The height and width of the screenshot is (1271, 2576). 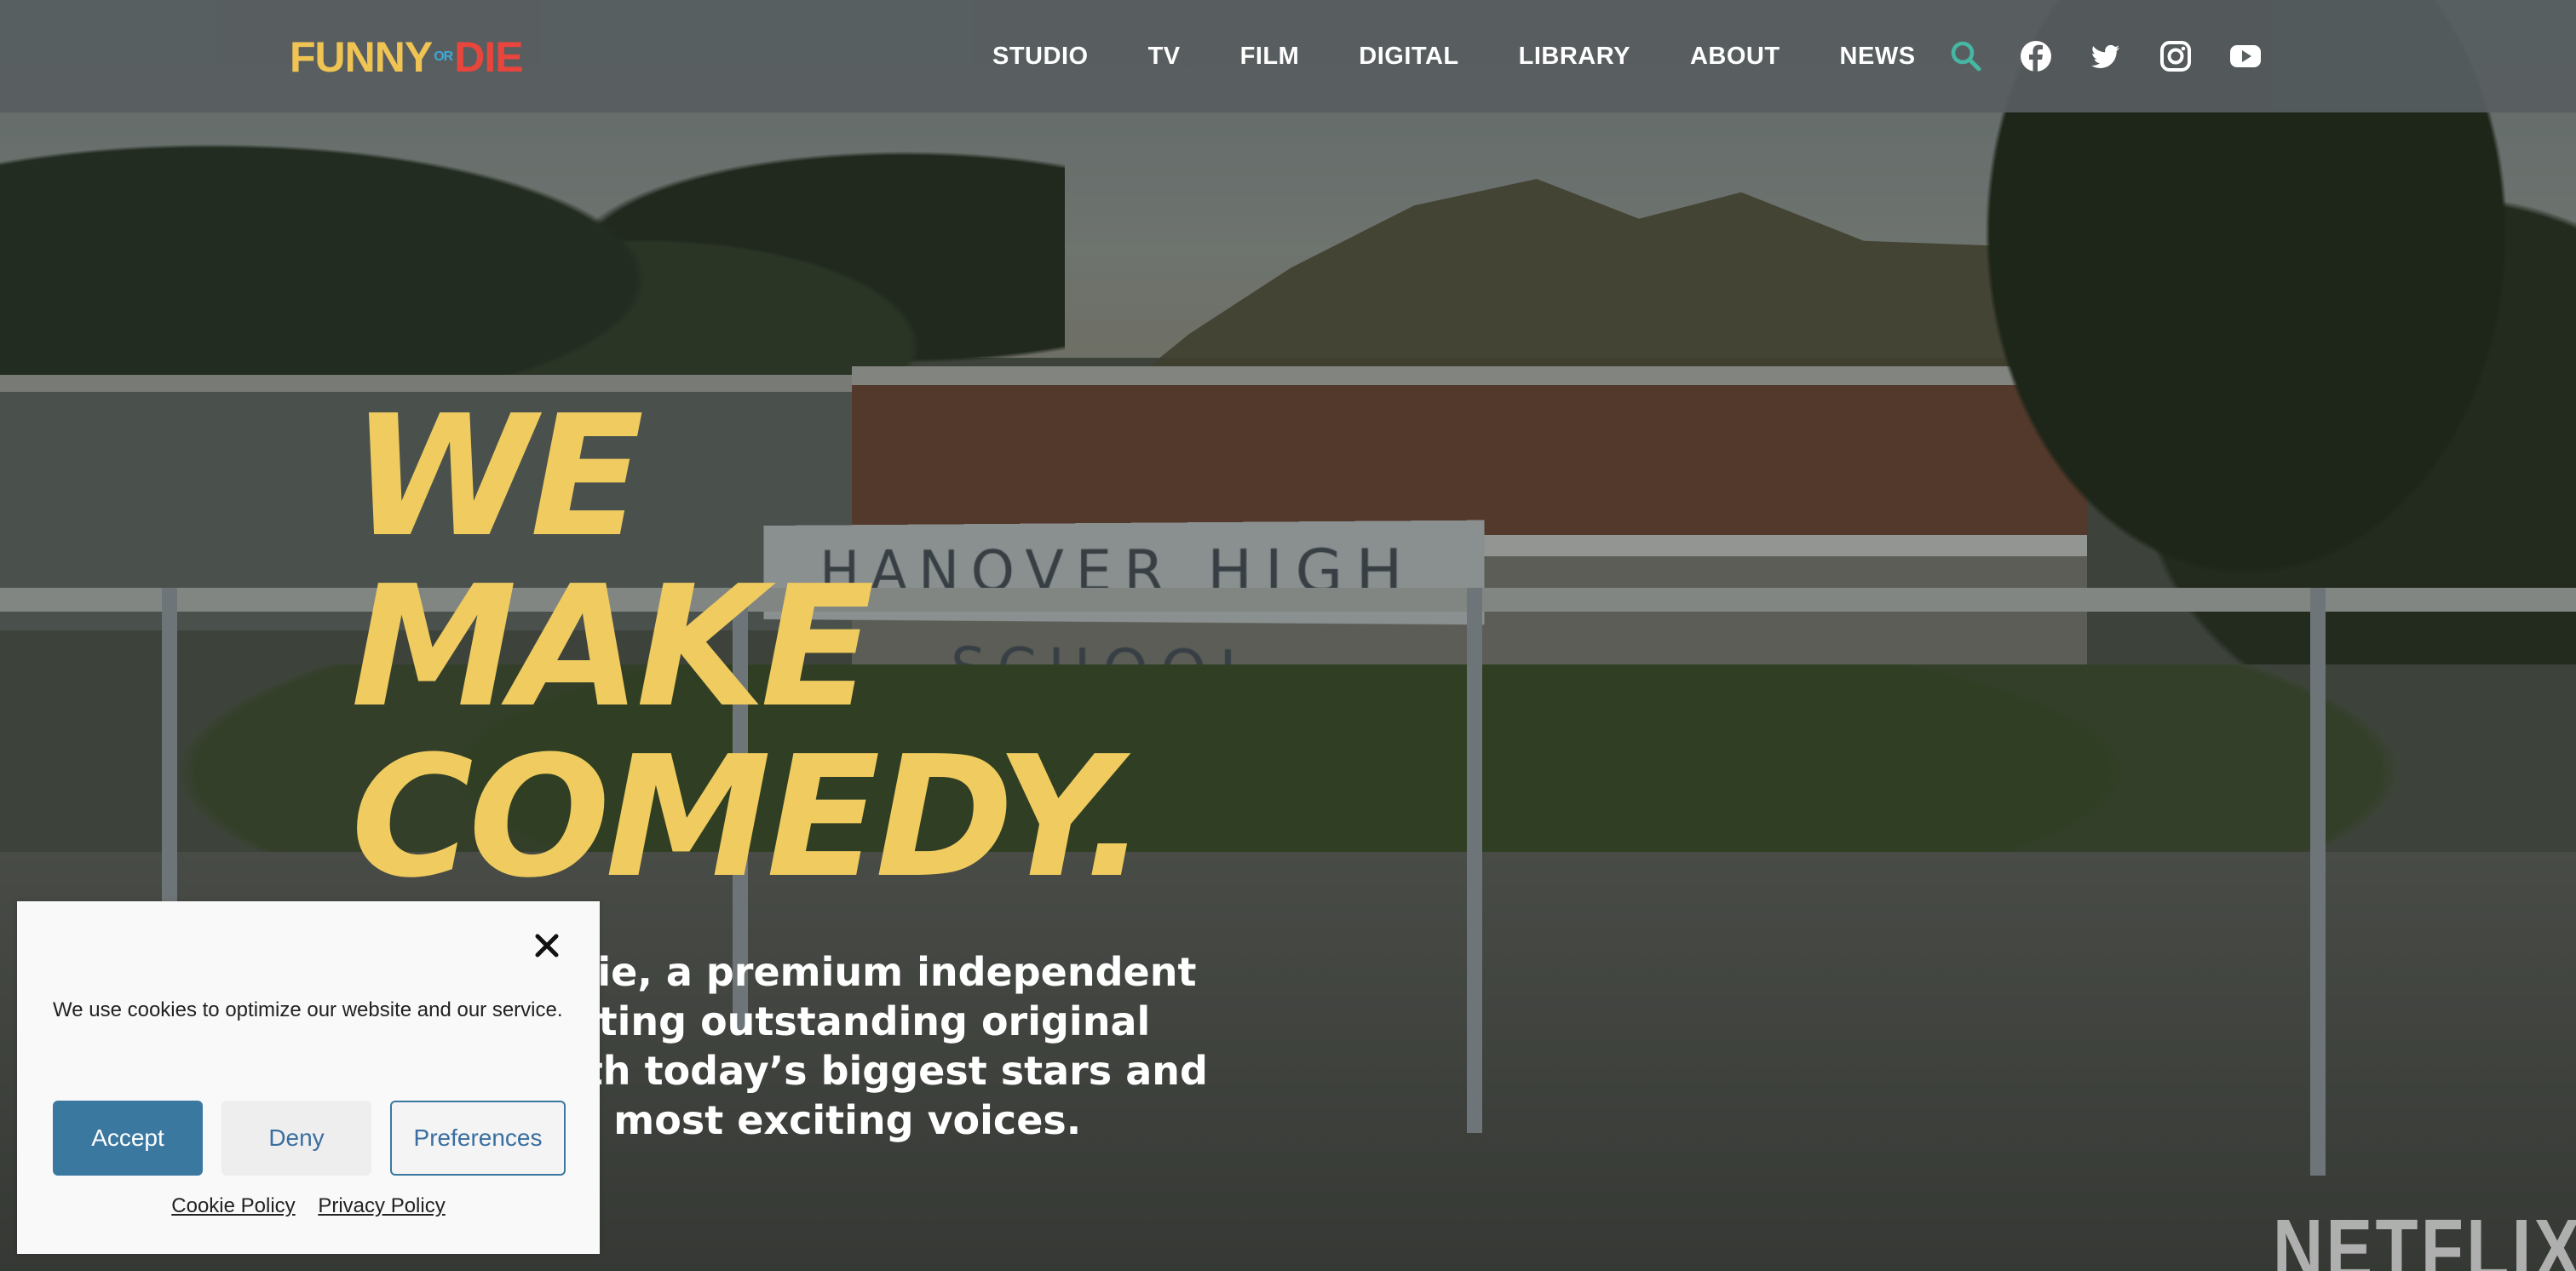 What do you see at coordinates (1966, 56) in the screenshot?
I see `search-icon` at bounding box center [1966, 56].